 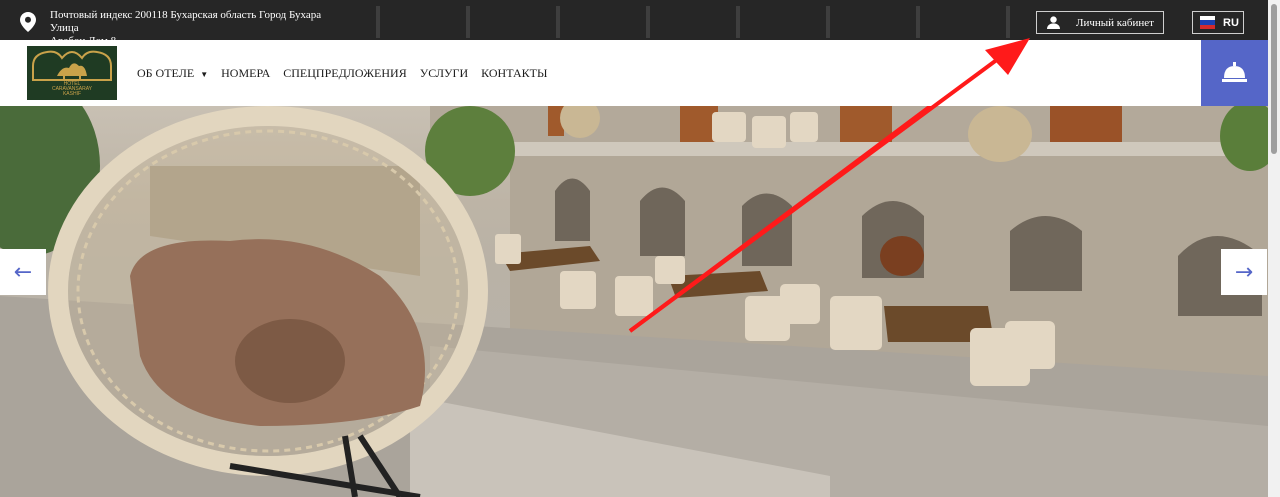 I want to click on nav-item-rooms: НОМЕРА, so click(x=245, y=73).